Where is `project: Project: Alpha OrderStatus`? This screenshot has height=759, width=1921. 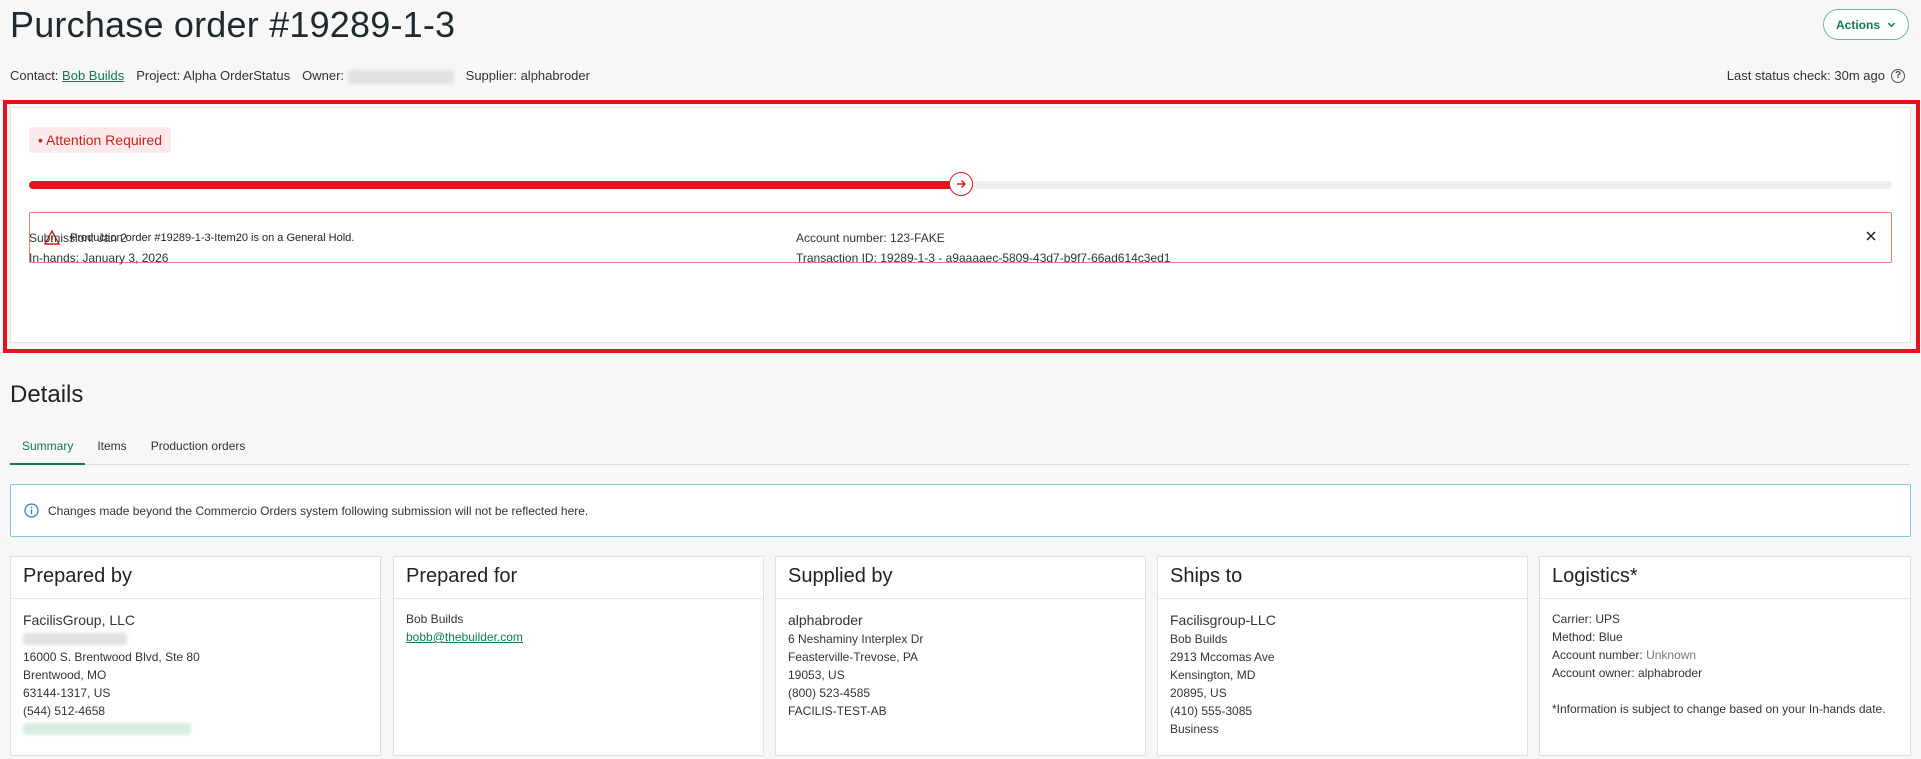 project: Project: Alpha OrderStatus is located at coordinates (213, 76).